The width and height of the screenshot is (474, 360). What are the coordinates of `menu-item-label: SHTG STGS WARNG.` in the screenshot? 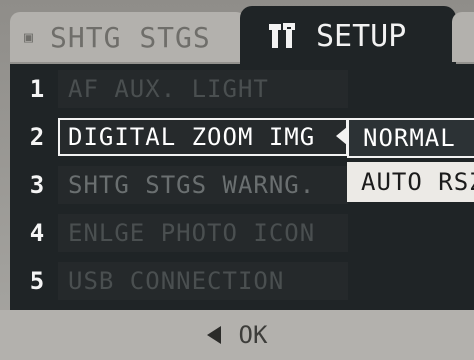 It's located at (203, 185).